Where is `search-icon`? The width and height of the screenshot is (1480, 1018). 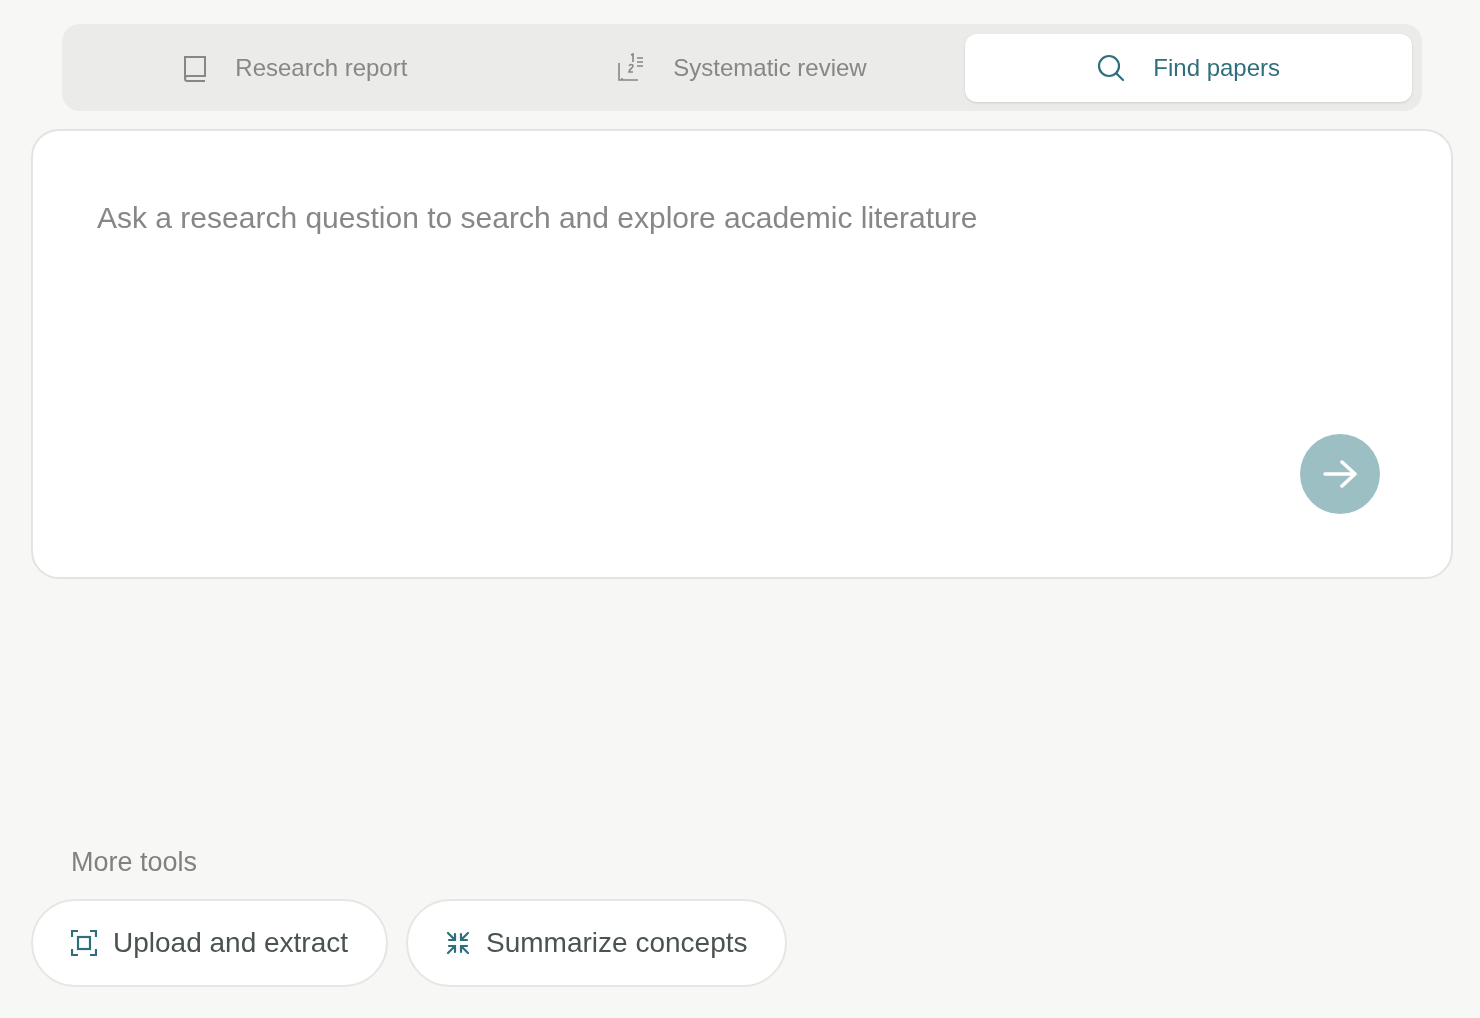
search-icon is located at coordinates (1111, 67).